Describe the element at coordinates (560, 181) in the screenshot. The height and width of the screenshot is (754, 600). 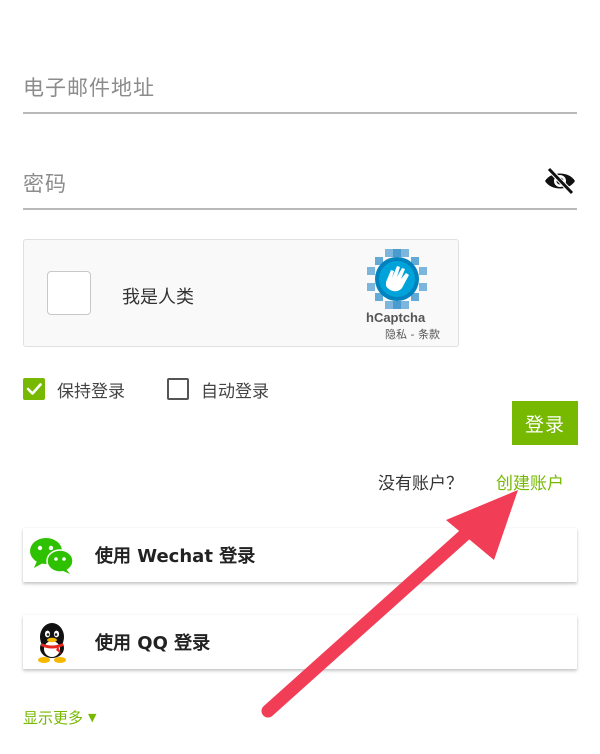
I see `eye-slash-icon` at that location.